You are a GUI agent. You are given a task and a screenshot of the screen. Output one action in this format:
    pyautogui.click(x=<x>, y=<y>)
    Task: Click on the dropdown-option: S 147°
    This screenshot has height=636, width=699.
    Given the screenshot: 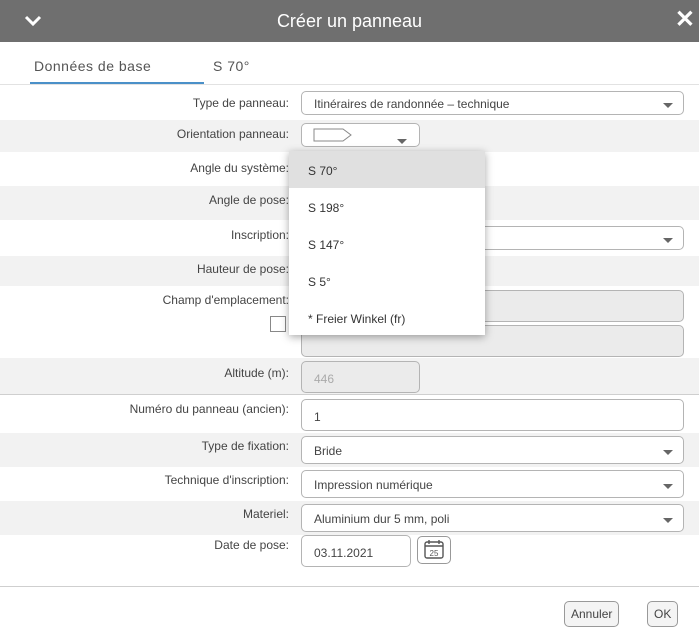 What is the action you would take?
    pyautogui.click(x=387, y=243)
    